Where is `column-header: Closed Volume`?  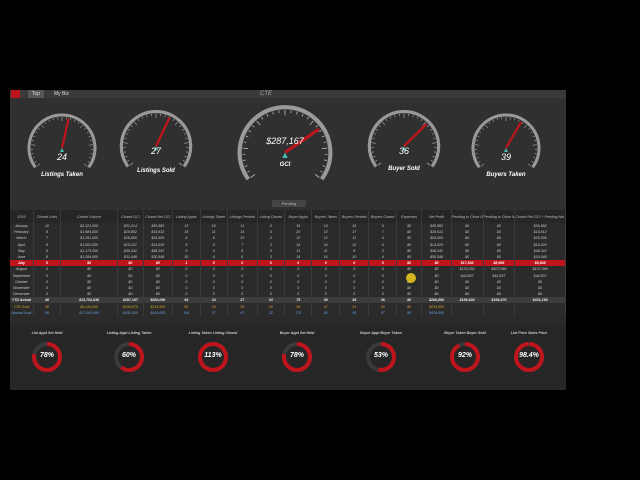
column-header: Closed Volume is located at coordinates (89, 216).